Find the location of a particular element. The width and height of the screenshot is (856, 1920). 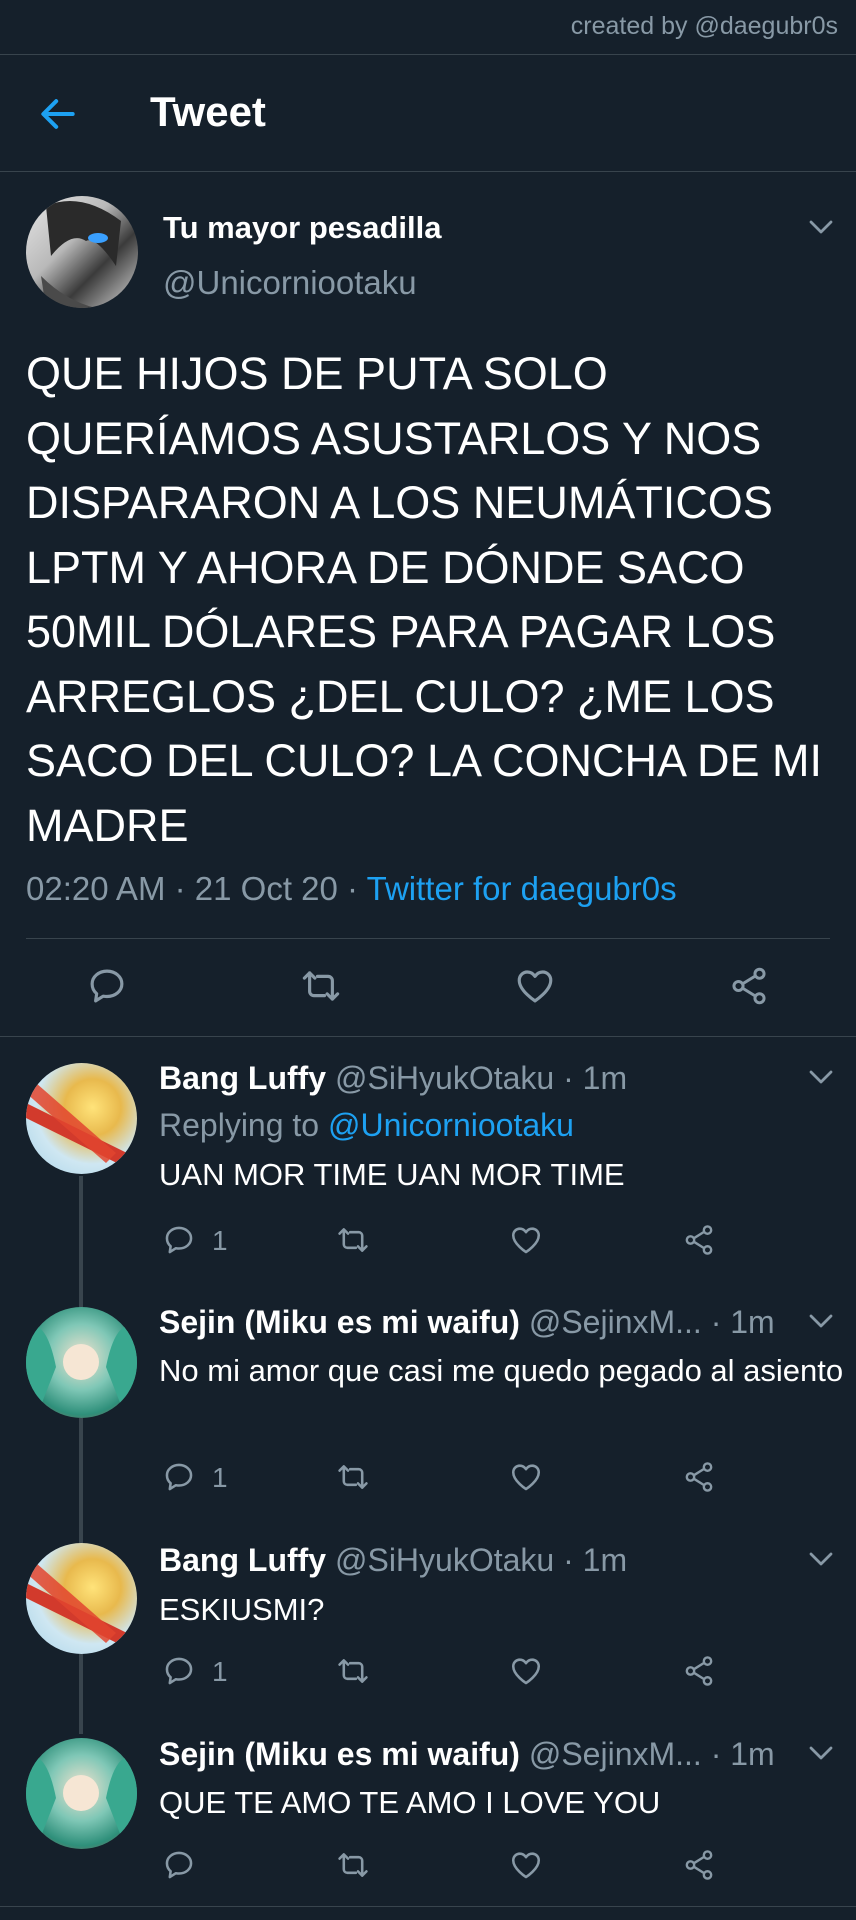

page-title: Tweet is located at coordinates (208, 111).